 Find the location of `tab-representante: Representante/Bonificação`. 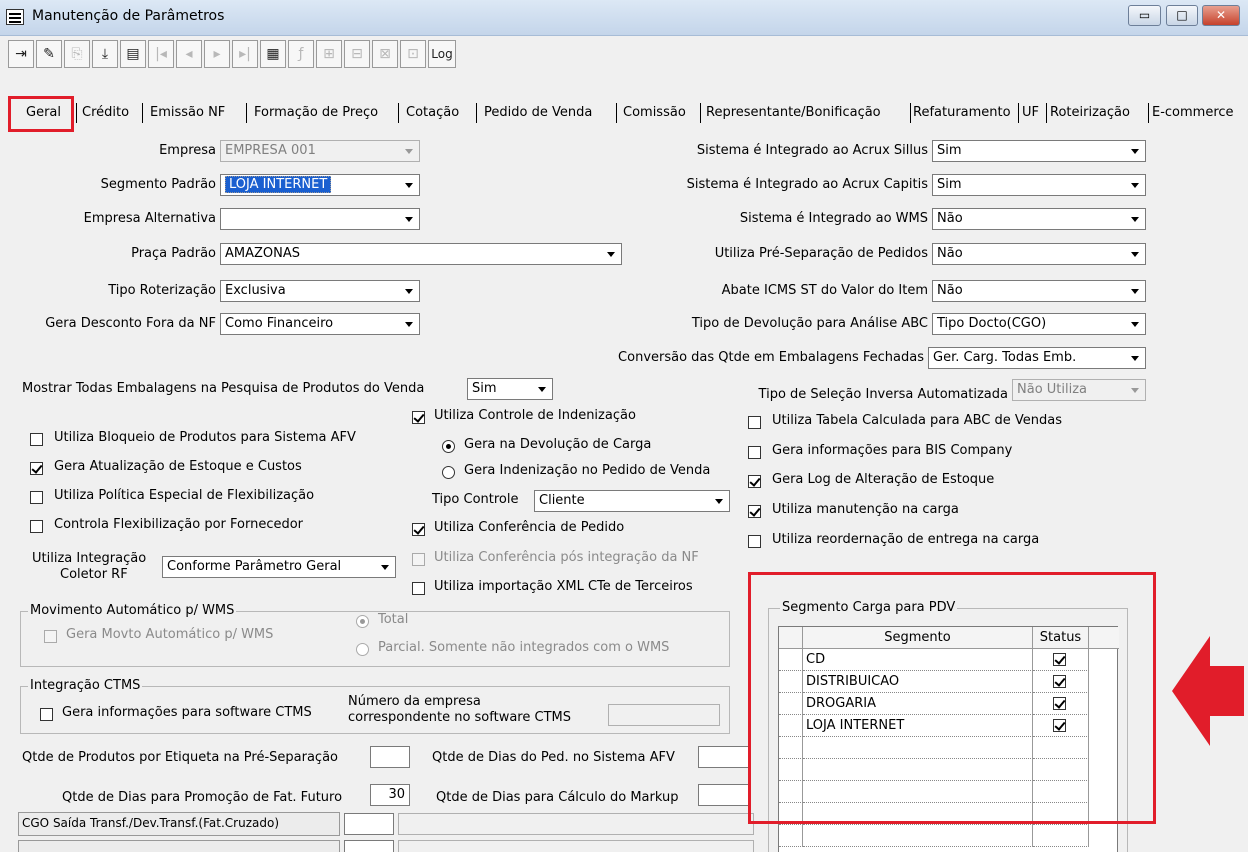

tab-representante: Representante/Bonificação is located at coordinates (793, 113).